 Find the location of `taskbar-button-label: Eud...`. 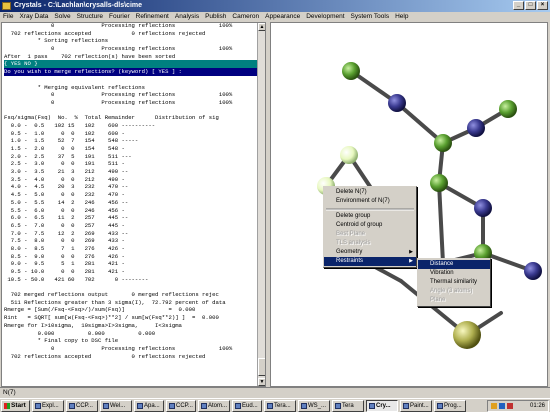

taskbar-button-label: Eud... is located at coordinates (250, 406).